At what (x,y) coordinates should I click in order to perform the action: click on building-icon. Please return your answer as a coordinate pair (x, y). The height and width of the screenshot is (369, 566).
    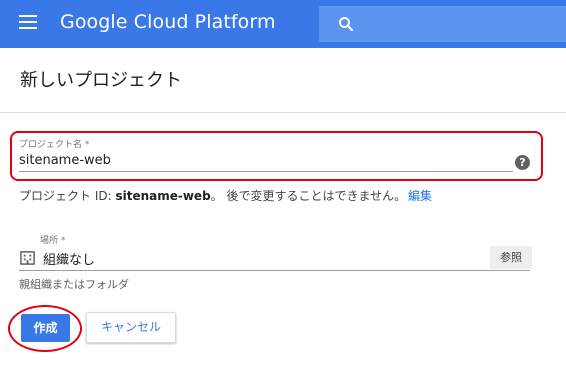
    Looking at the image, I should click on (27, 258).